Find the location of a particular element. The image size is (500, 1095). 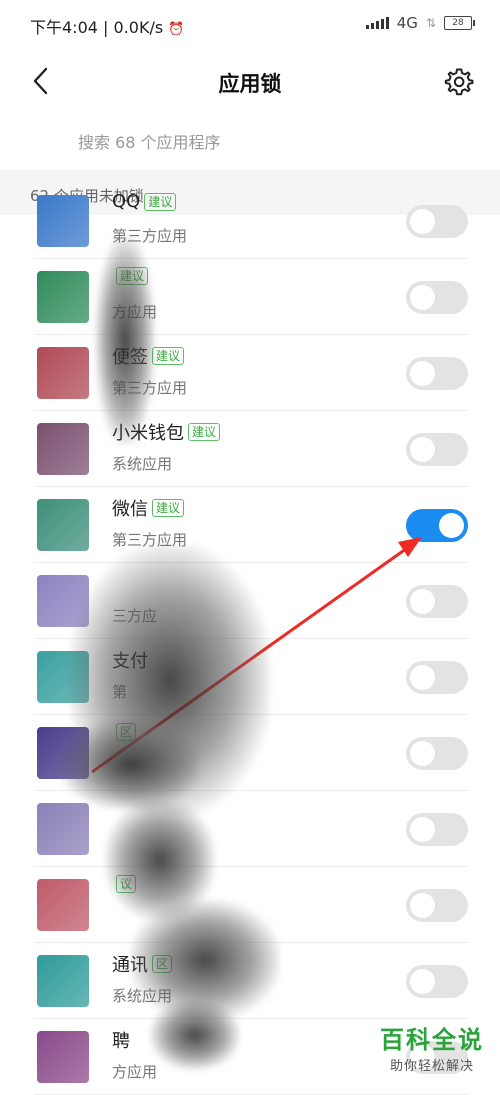

app-type: 三方应 is located at coordinates (135, 616).